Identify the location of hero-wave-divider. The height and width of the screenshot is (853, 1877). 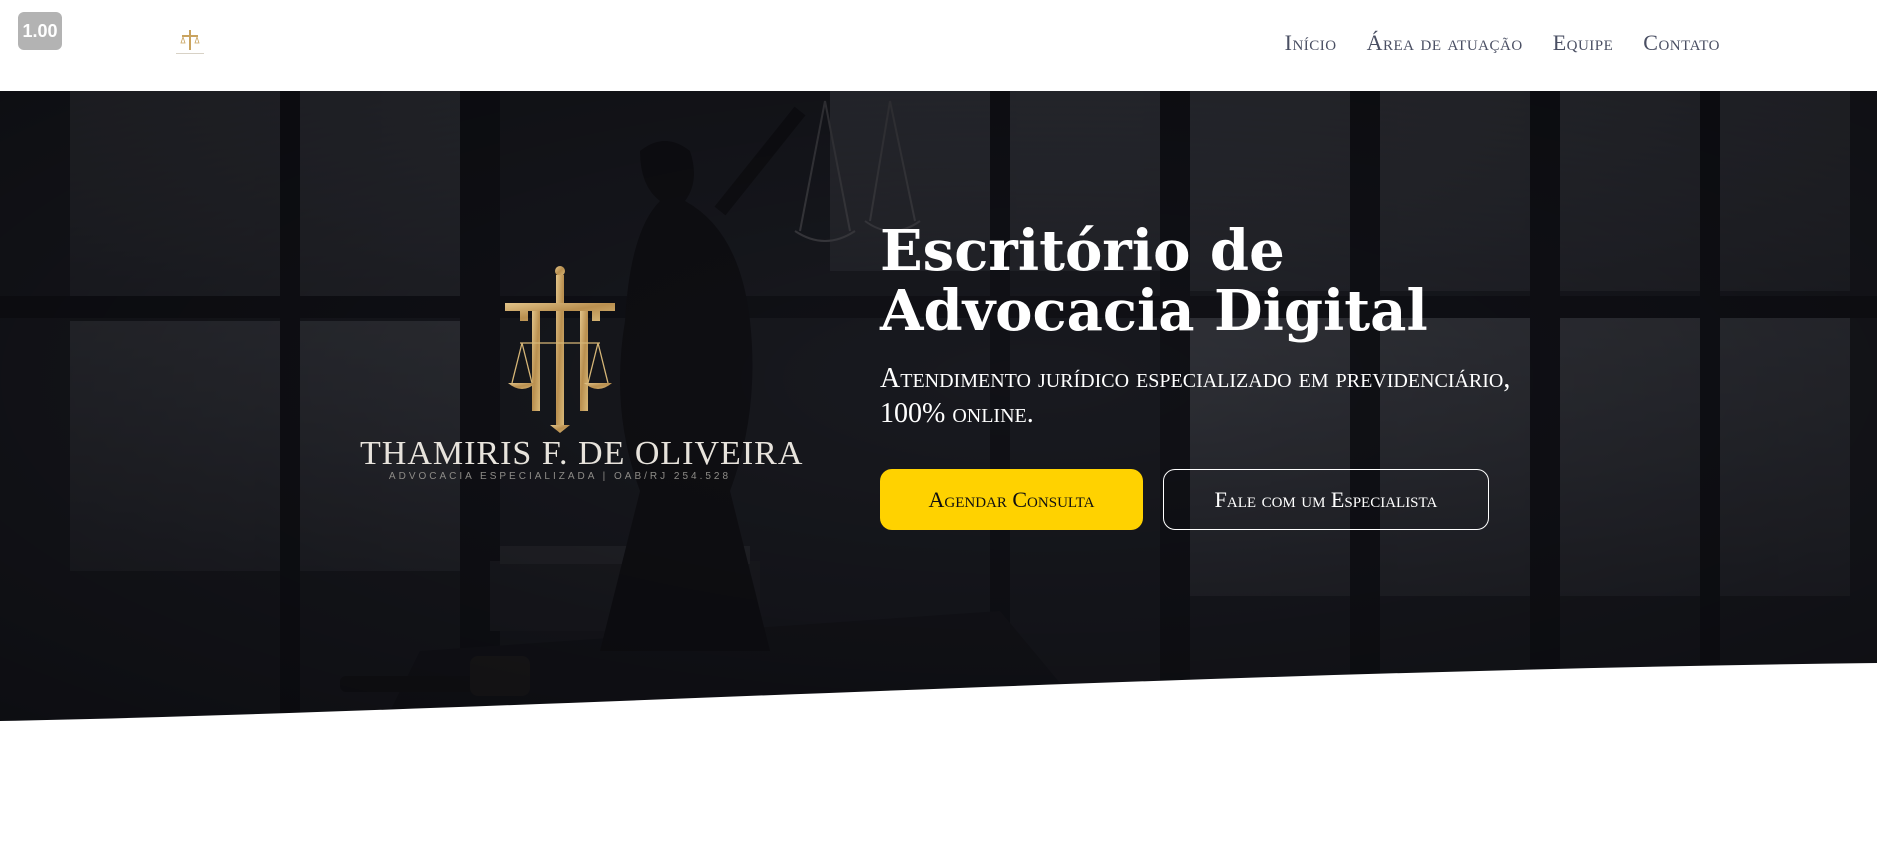
(938, 697).